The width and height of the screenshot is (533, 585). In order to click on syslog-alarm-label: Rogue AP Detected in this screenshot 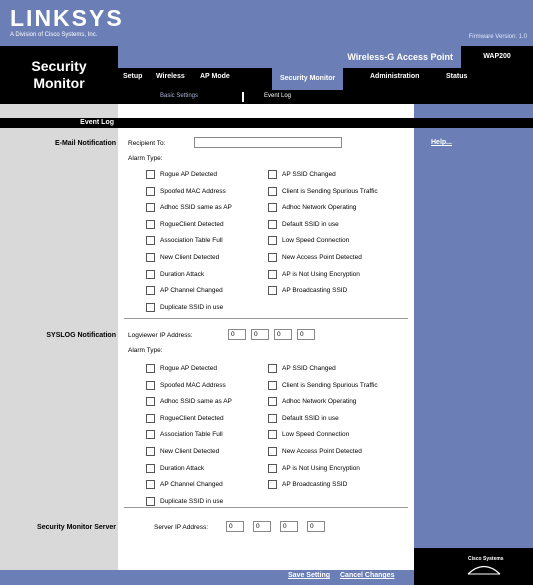, I will do `click(188, 368)`.